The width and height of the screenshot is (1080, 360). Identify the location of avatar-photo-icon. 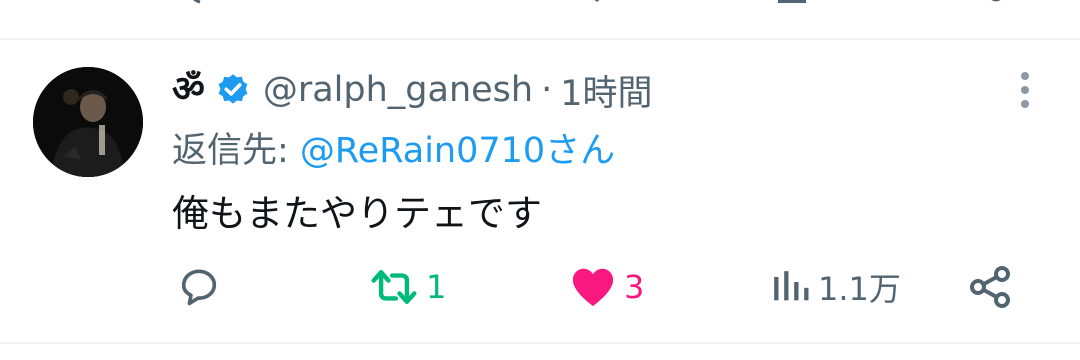
(88, 122).